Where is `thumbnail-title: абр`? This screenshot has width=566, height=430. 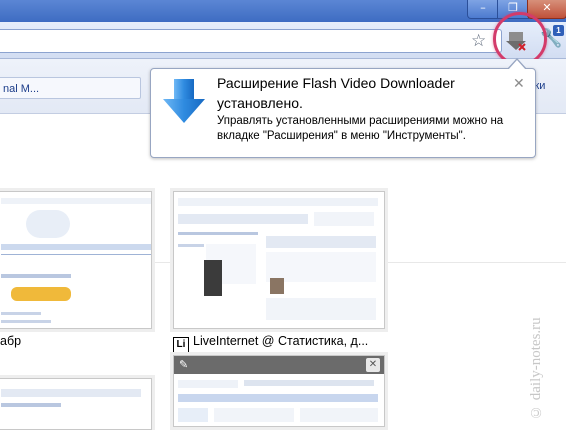 thumbnail-title: абр is located at coordinates (10, 341).